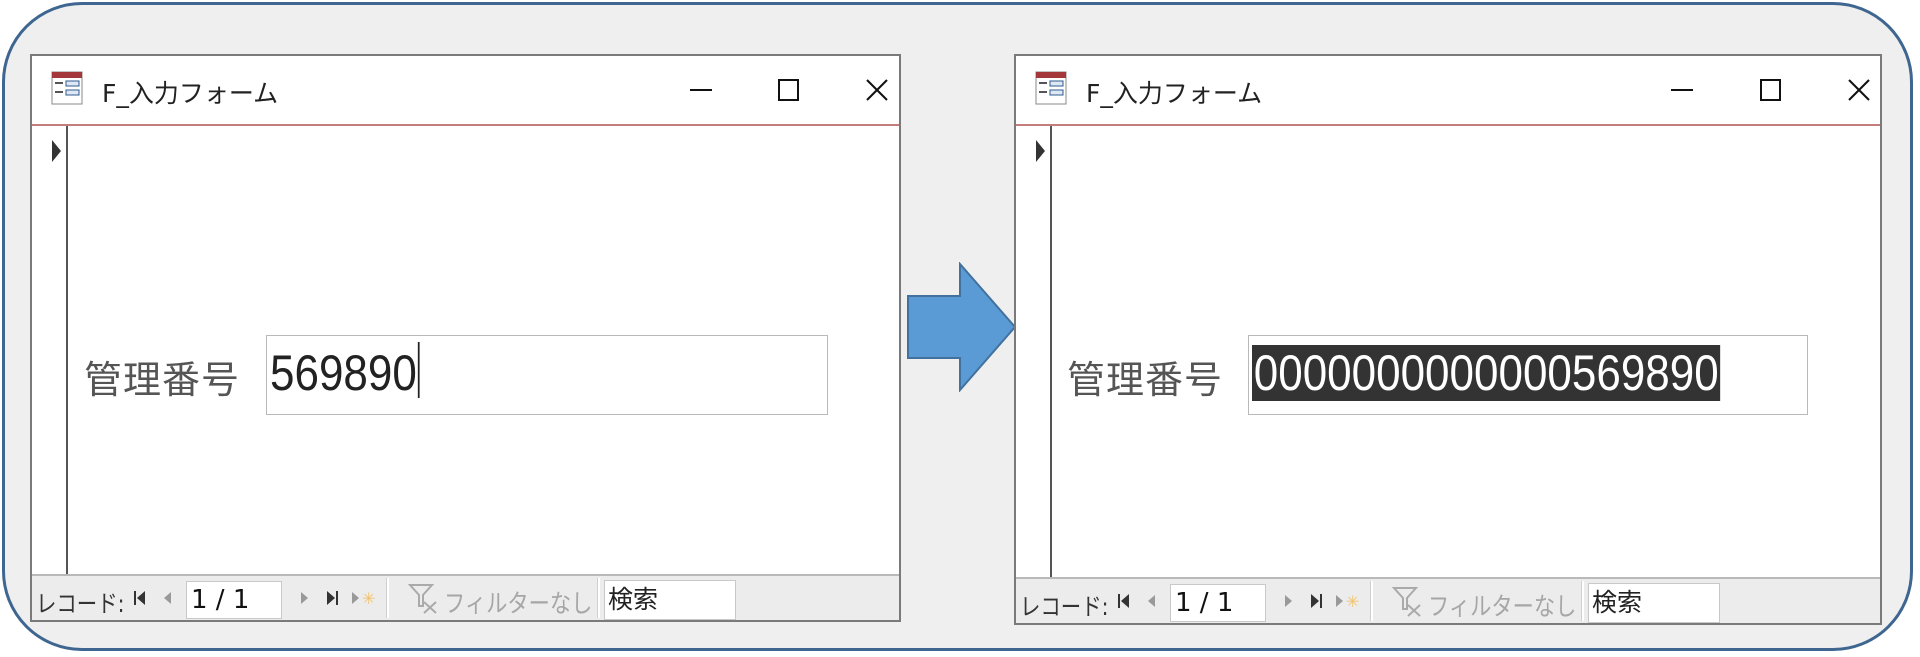  Describe the element at coordinates (345, 373) in the screenshot. I see `field-value: 569890` at that location.